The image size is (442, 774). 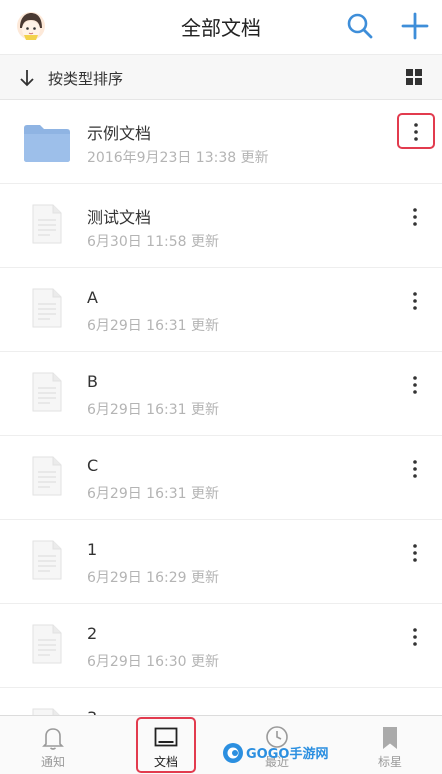 I want to click on sort-button: 按类型排序, so click(x=85, y=78).